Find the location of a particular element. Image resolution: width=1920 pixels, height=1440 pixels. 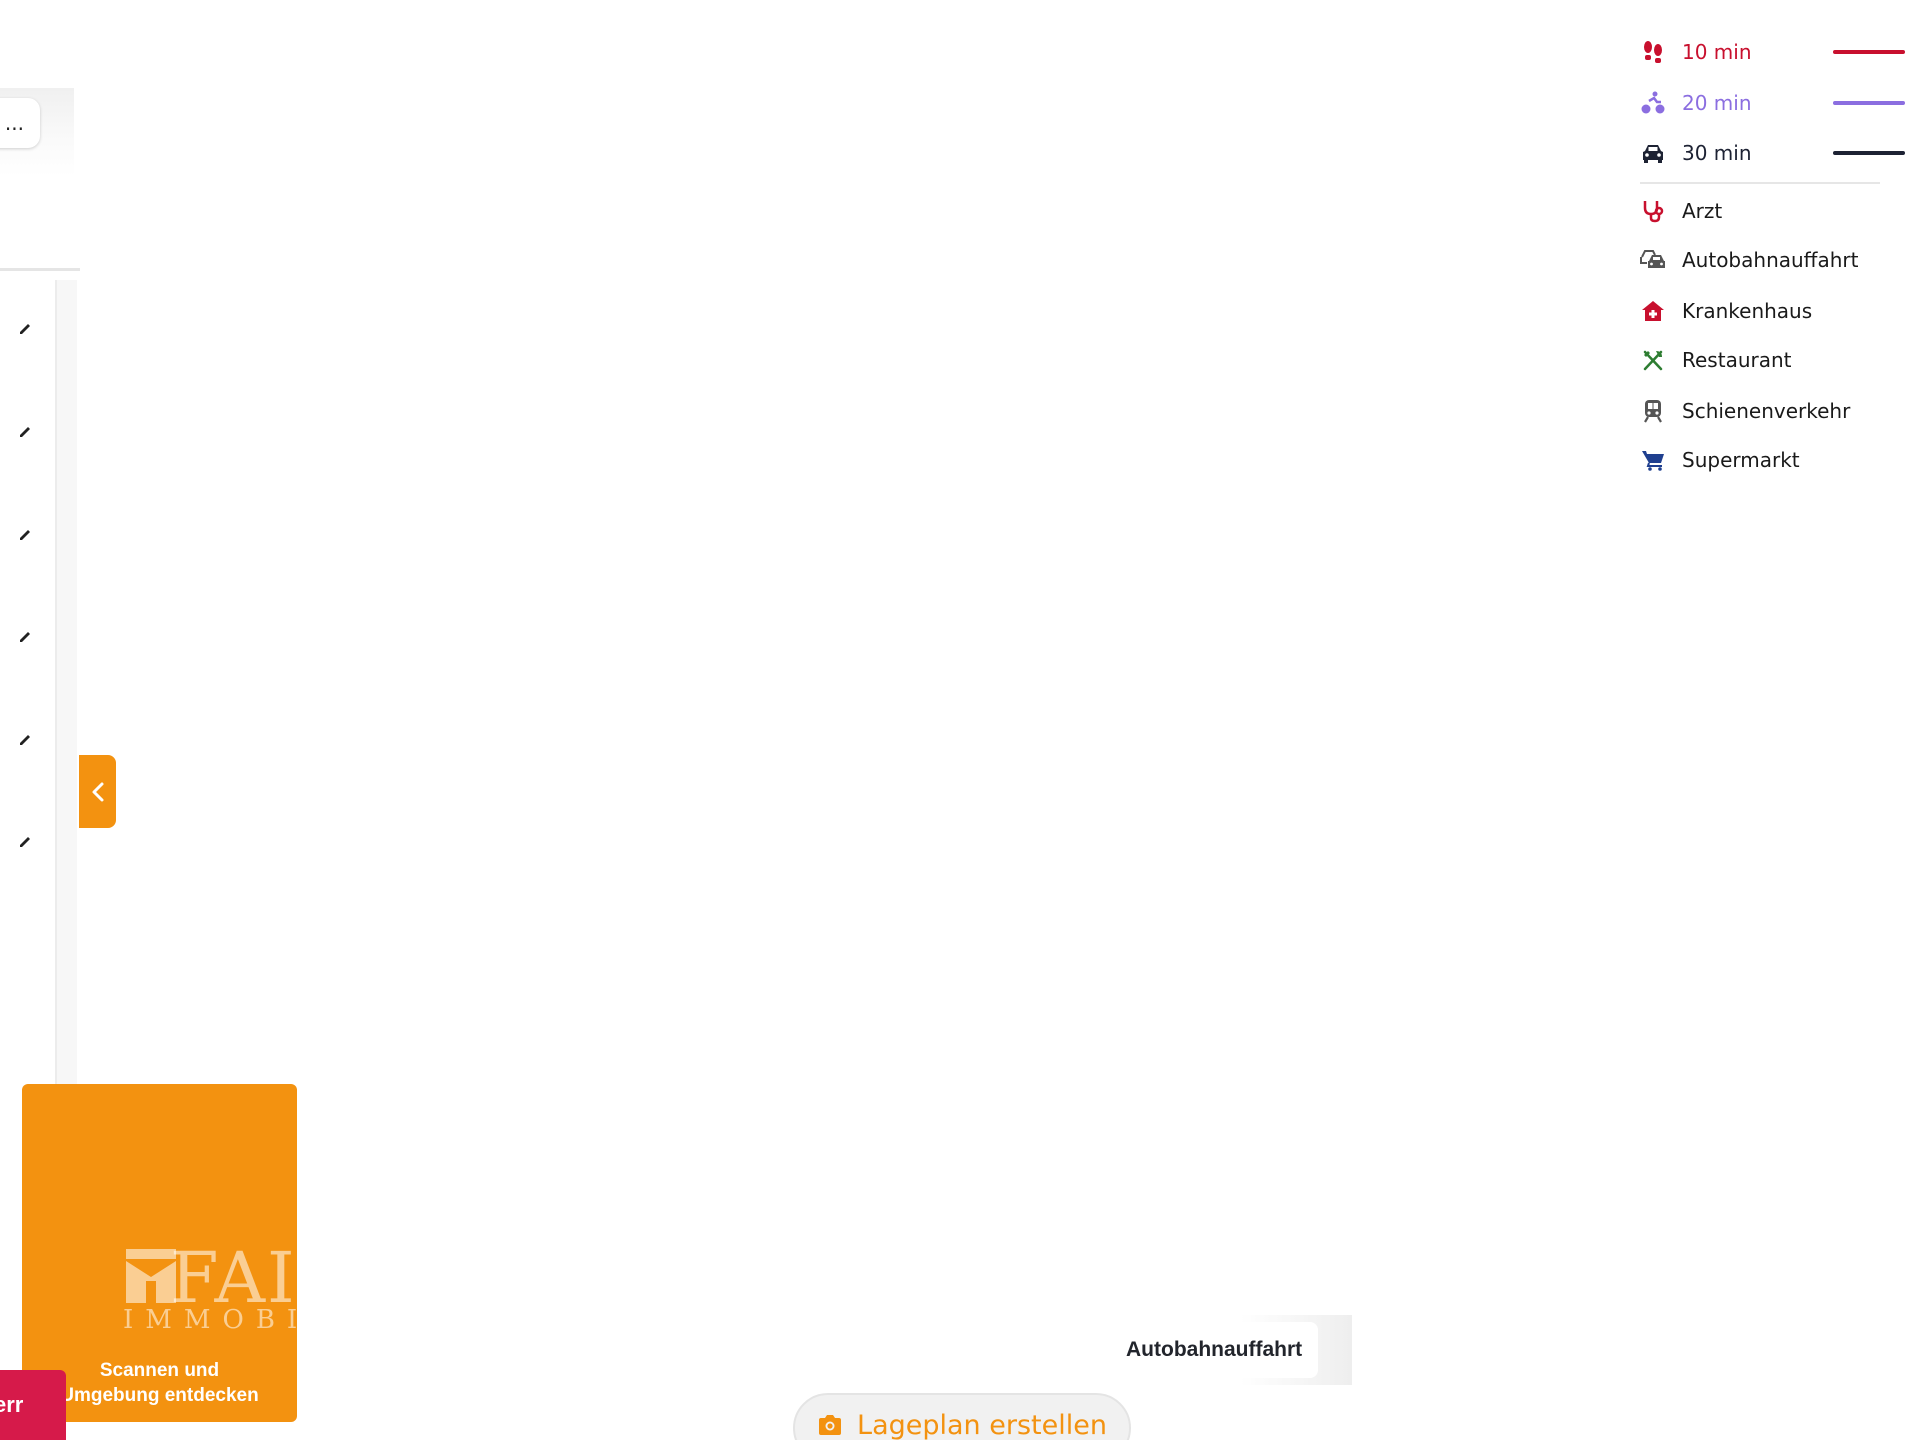

collapse-sidebar-button is located at coordinates (97, 791).